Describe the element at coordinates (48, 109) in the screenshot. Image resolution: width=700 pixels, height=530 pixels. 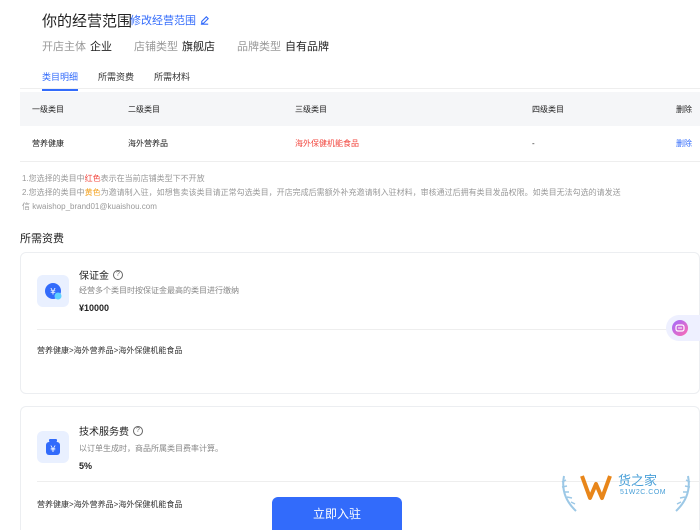
I see `col-level1: 一级类目` at that location.